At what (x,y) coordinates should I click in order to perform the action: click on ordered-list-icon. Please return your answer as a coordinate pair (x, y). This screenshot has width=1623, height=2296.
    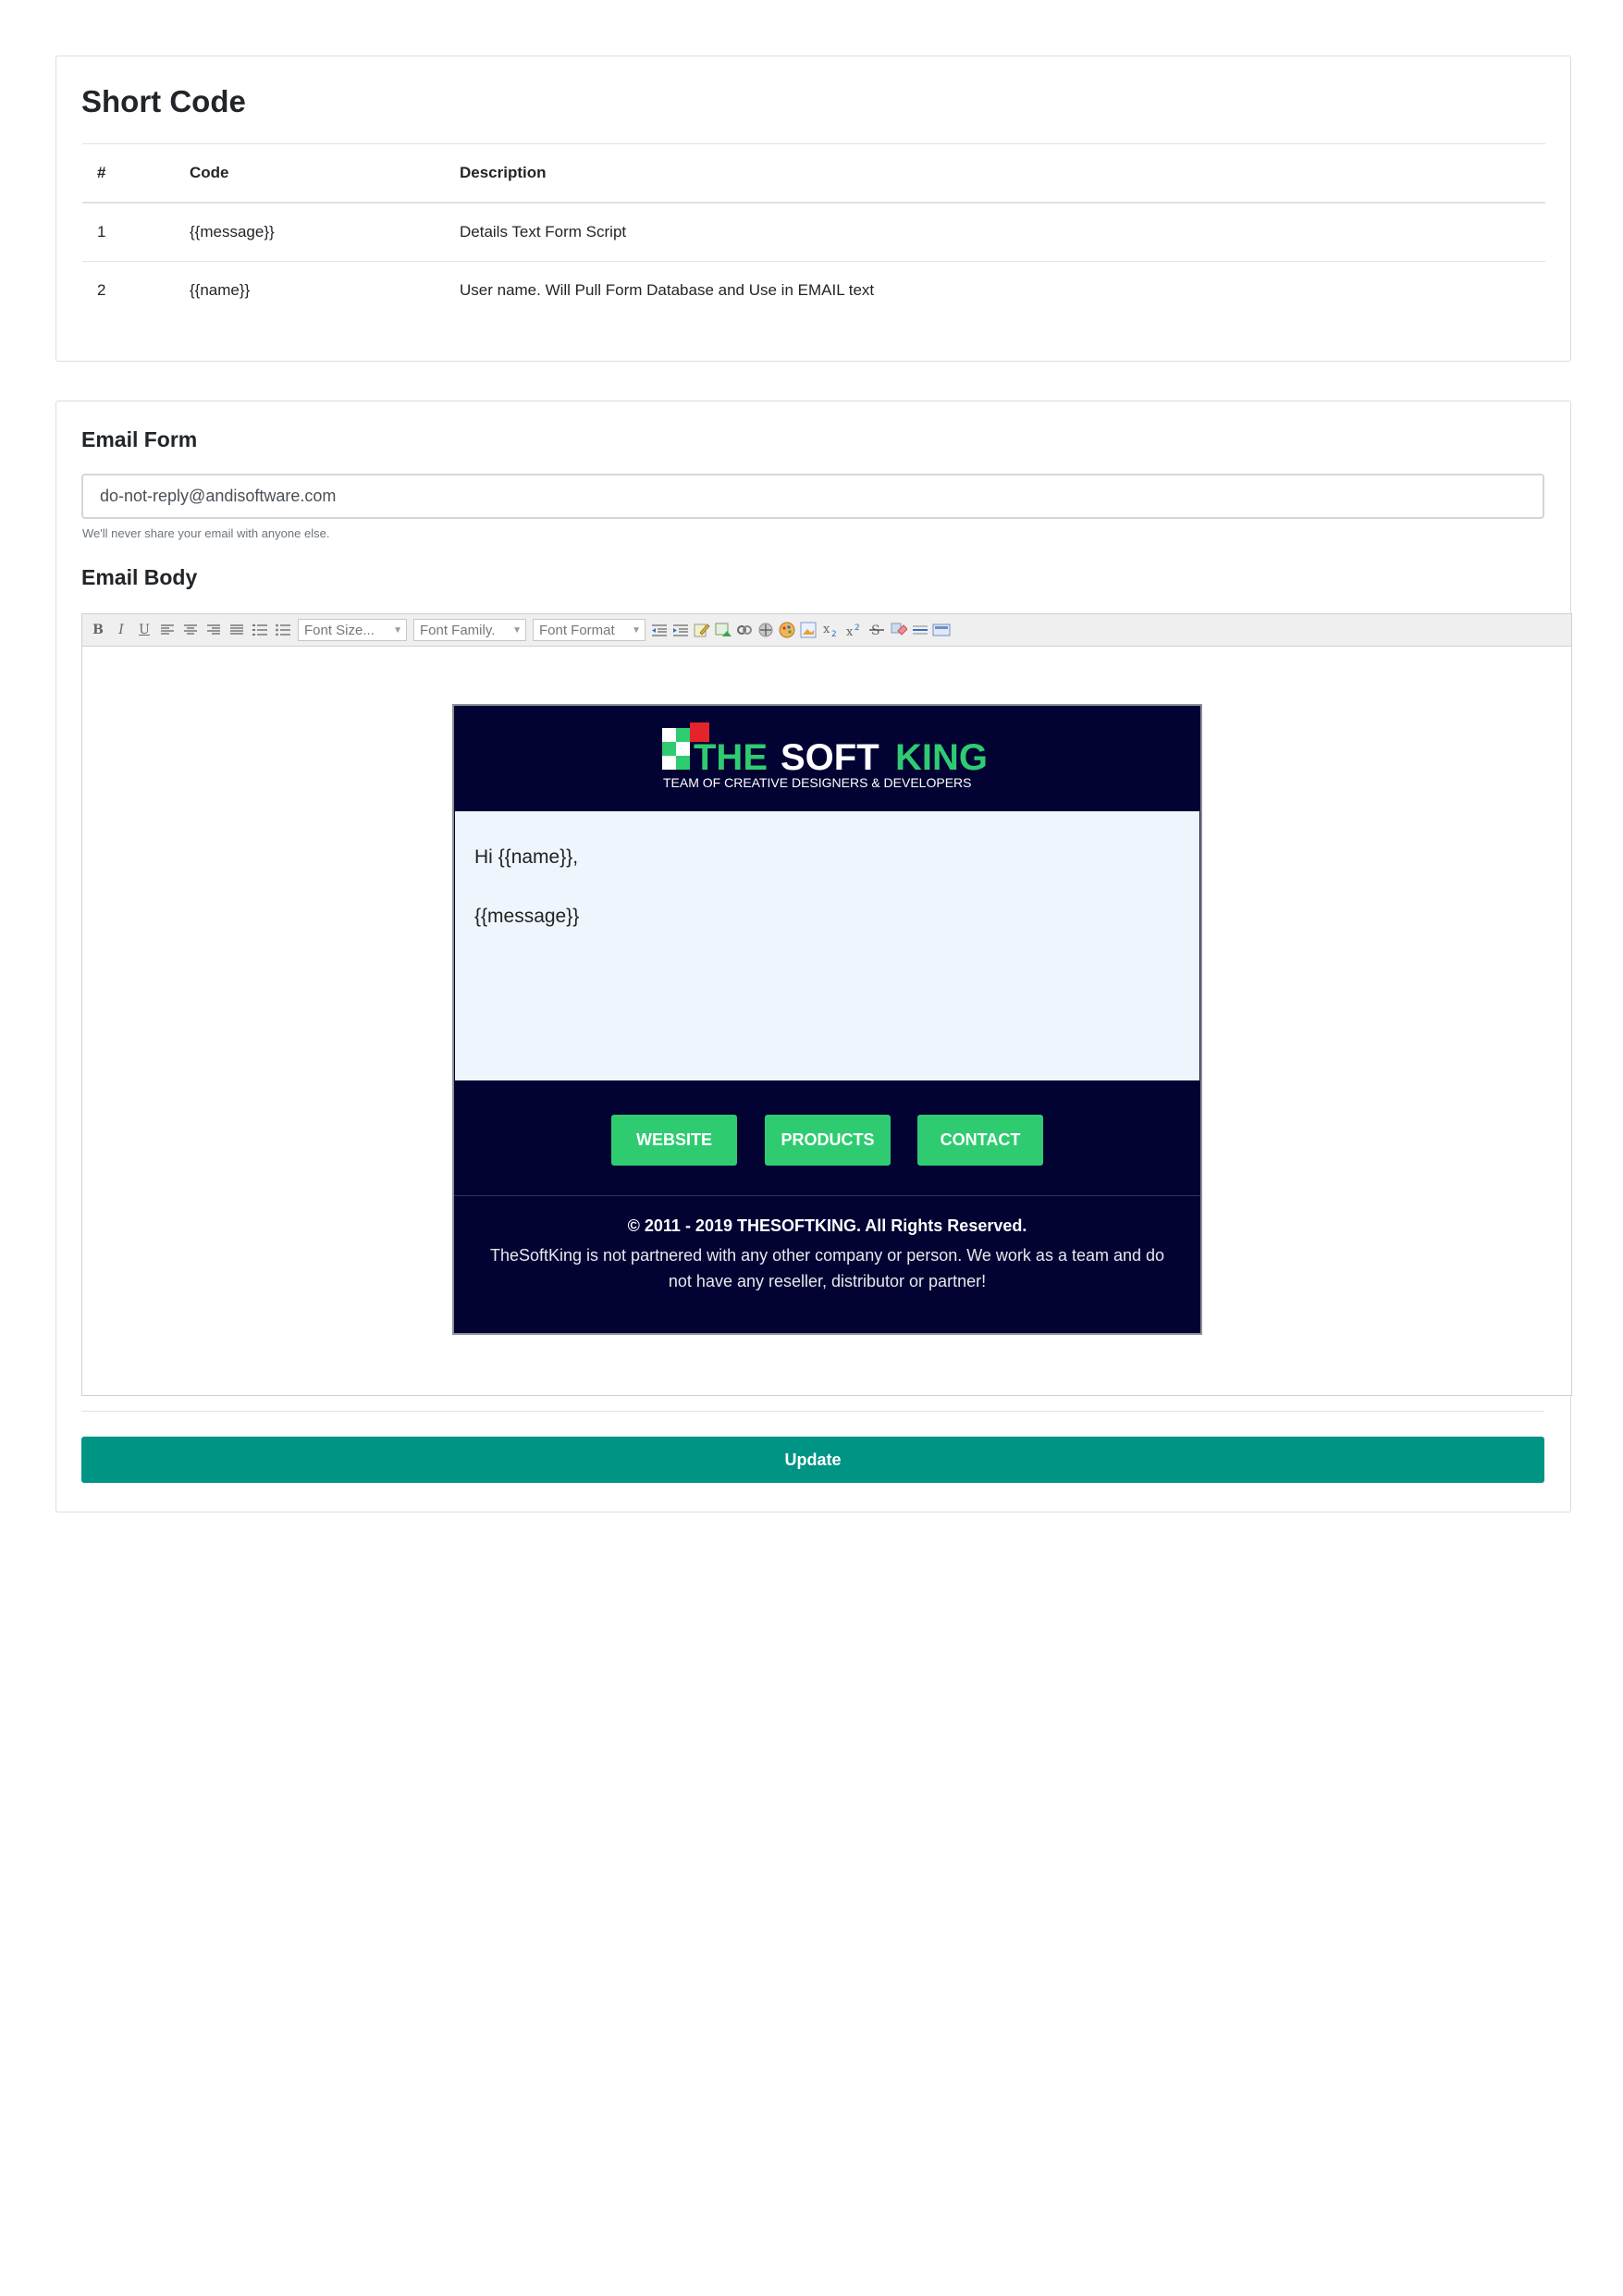
    Looking at the image, I should click on (259, 630).